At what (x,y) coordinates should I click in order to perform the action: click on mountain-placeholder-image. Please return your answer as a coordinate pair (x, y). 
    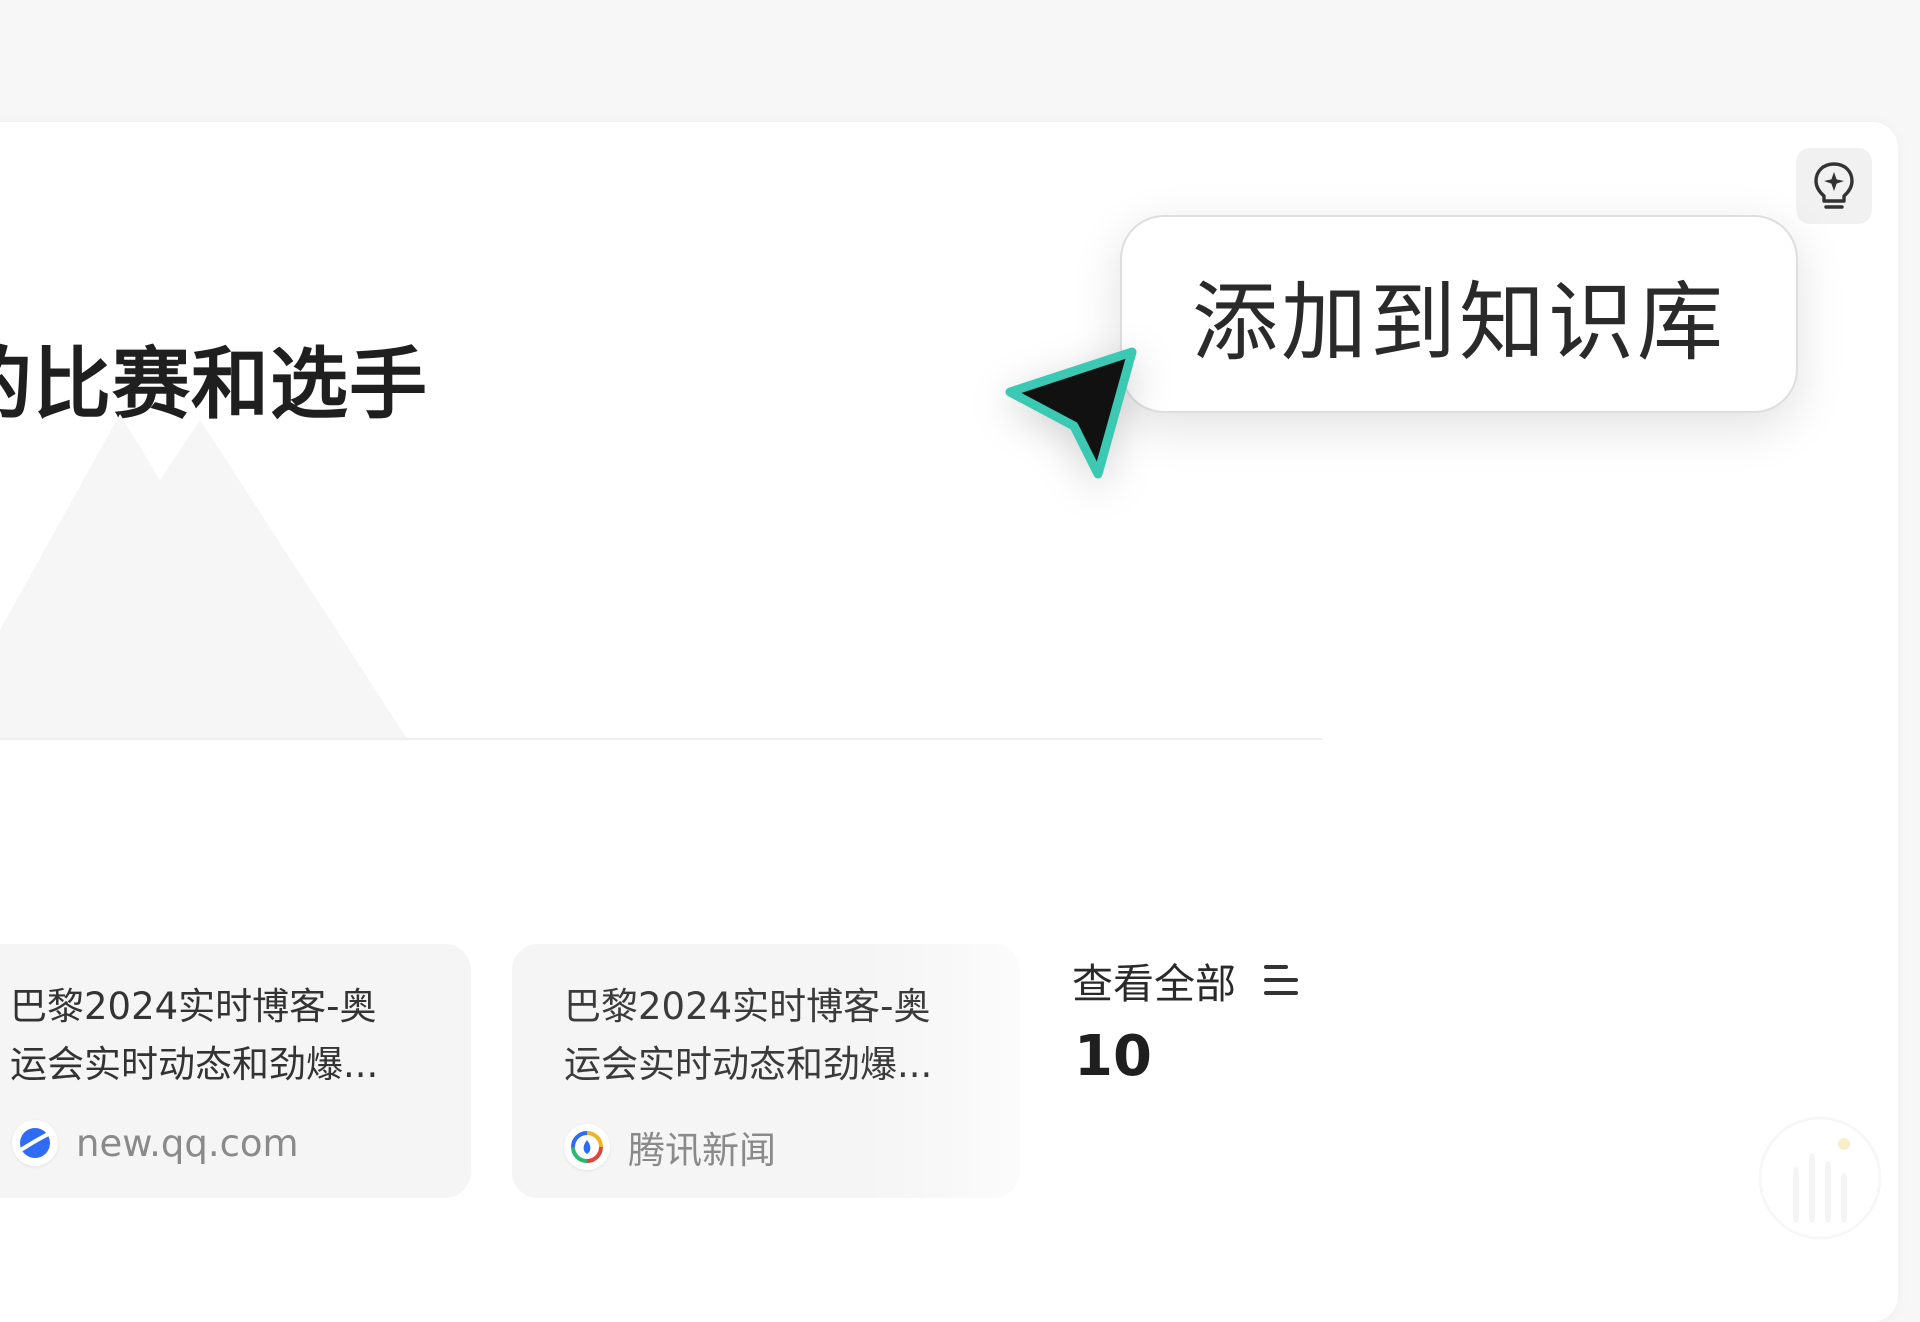
    Looking at the image, I should click on (204, 577).